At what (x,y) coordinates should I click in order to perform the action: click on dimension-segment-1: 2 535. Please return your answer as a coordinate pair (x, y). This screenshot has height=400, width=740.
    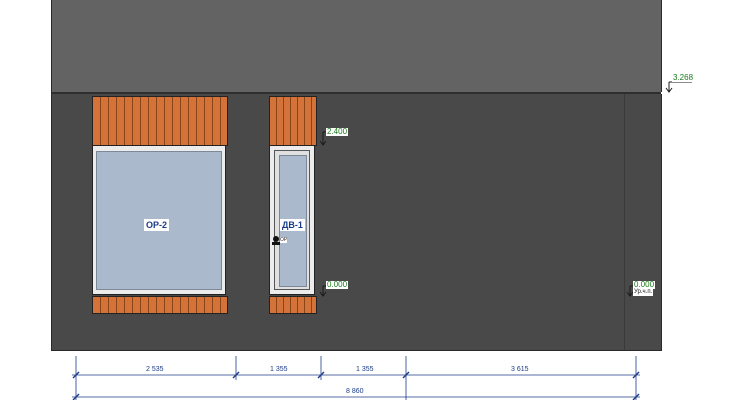
    Looking at the image, I should click on (155, 369).